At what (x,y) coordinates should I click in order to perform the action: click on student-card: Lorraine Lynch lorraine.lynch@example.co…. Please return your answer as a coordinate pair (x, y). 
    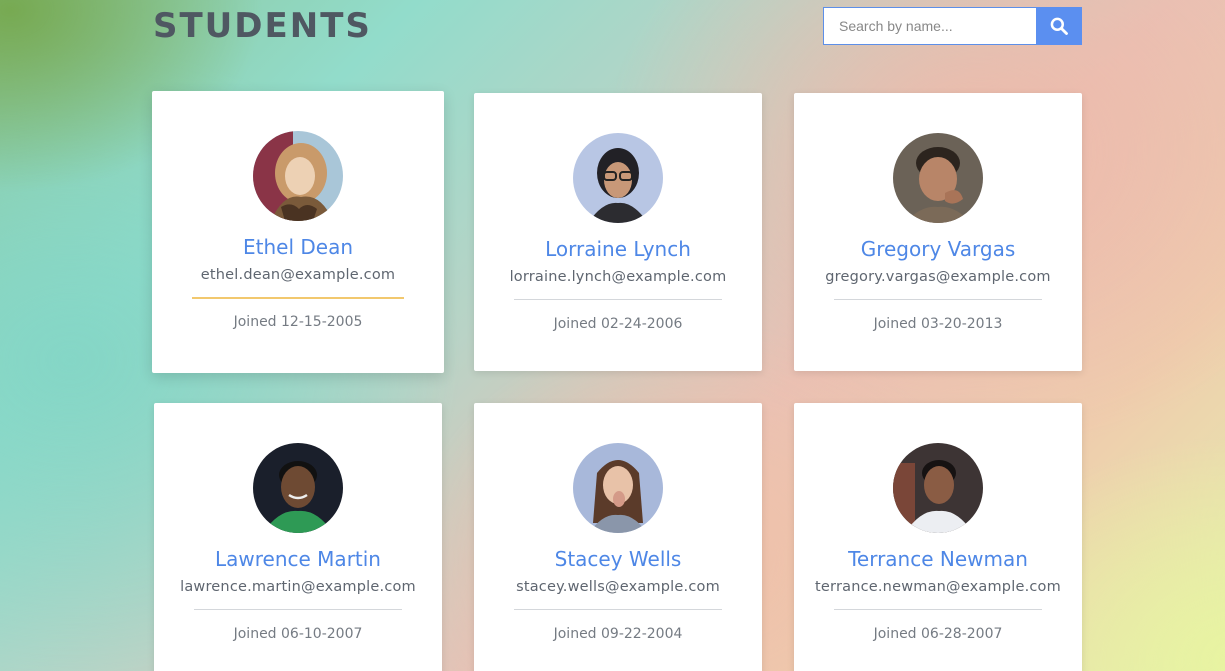
    Looking at the image, I should click on (618, 232).